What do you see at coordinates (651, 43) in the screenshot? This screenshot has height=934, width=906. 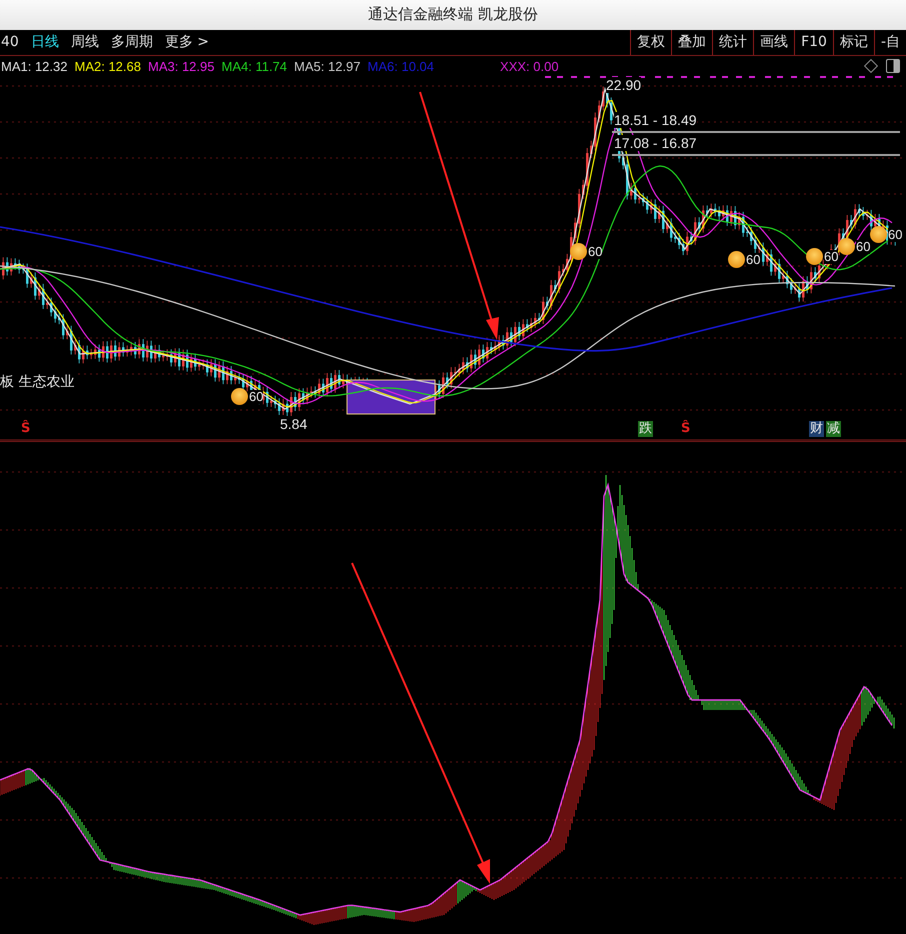 I see `toolbar-button: 复权` at bounding box center [651, 43].